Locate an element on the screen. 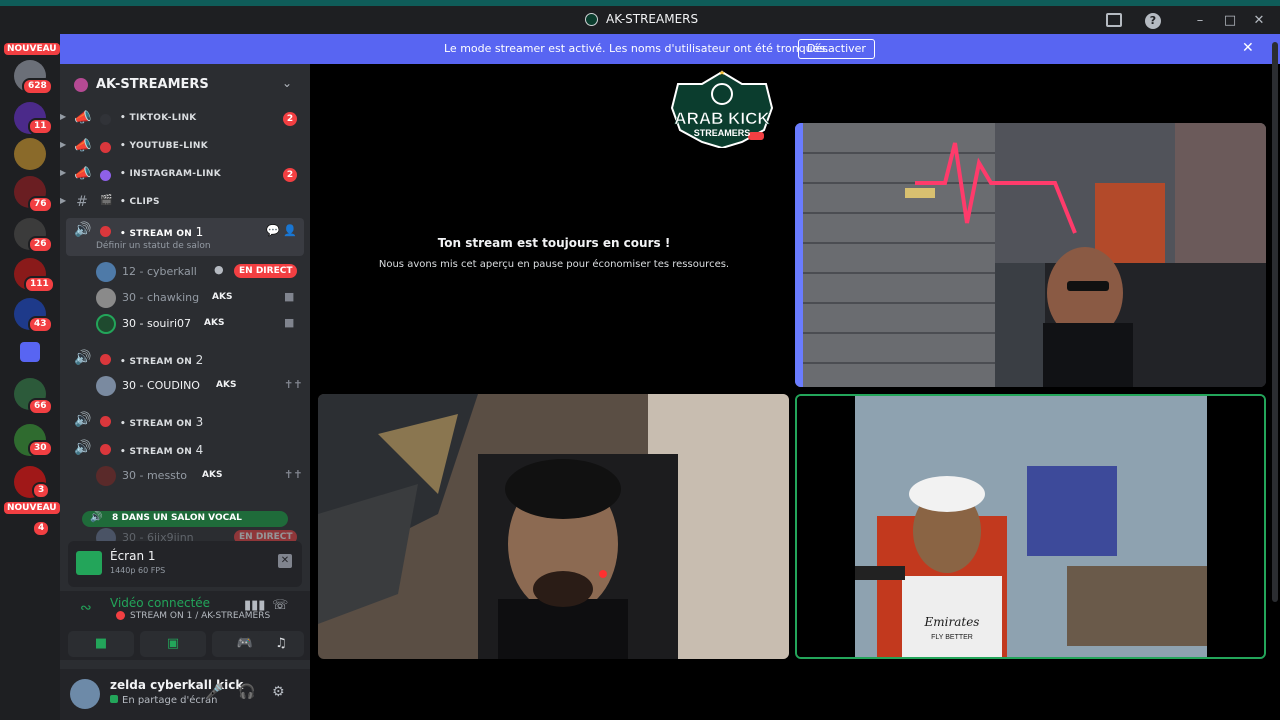 Image resolution: width=1280 pixels, height=720 pixels. guild-header: AK-STREAMERS ⌄ is located at coordinates (185, 85).